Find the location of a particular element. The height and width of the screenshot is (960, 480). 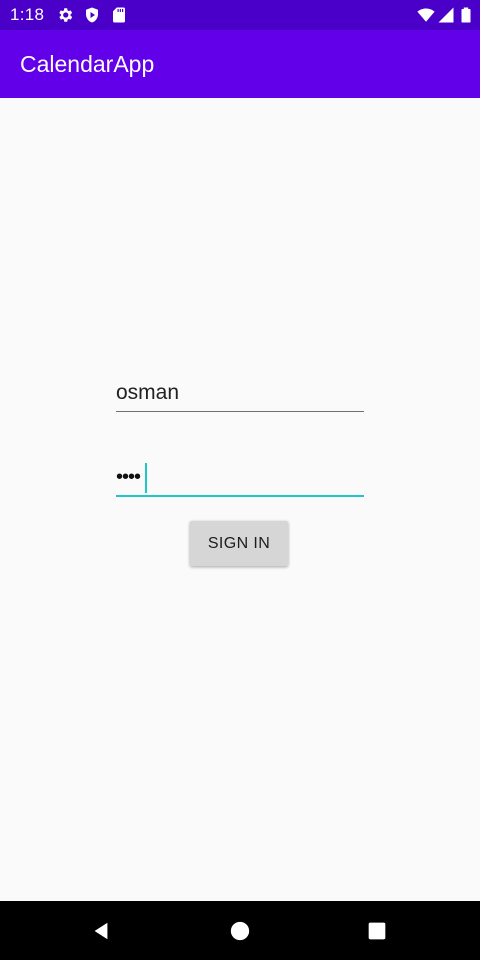

back-icon is located at coordinates (101, 931).